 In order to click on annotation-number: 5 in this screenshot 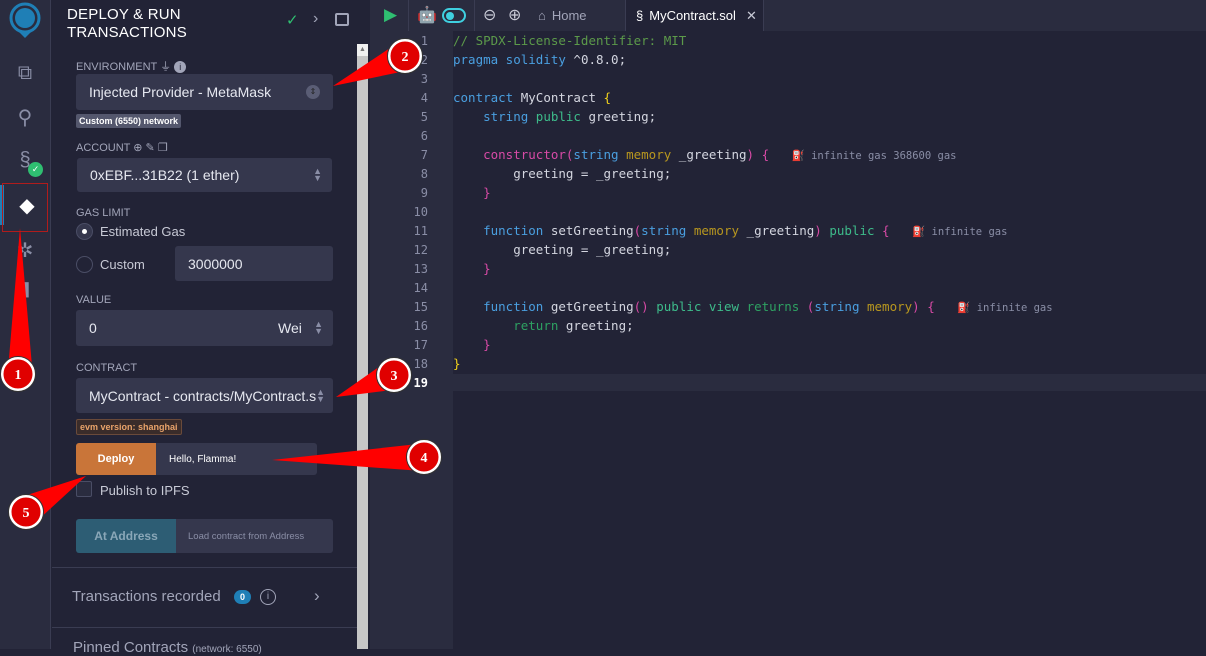, I will do `click(26, 513)`.